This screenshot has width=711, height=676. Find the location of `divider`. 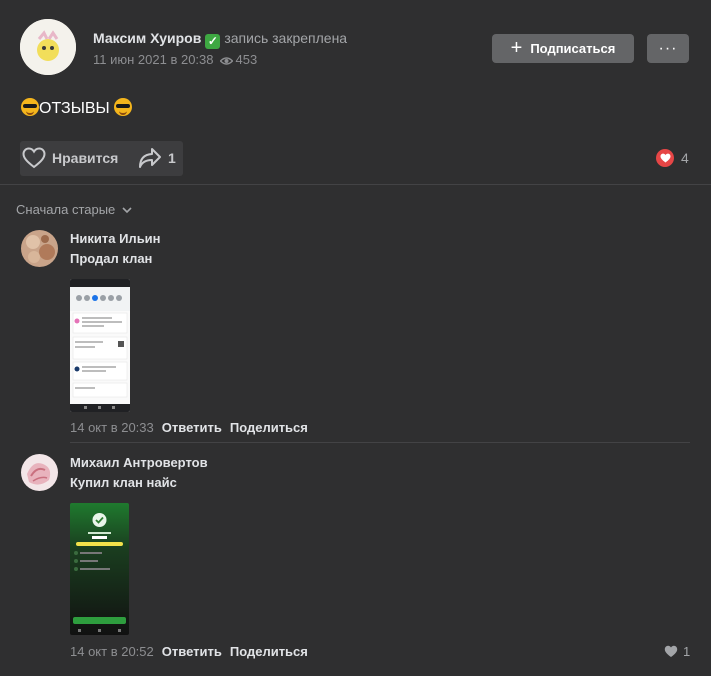

divider is located at coordinates (355, 184).